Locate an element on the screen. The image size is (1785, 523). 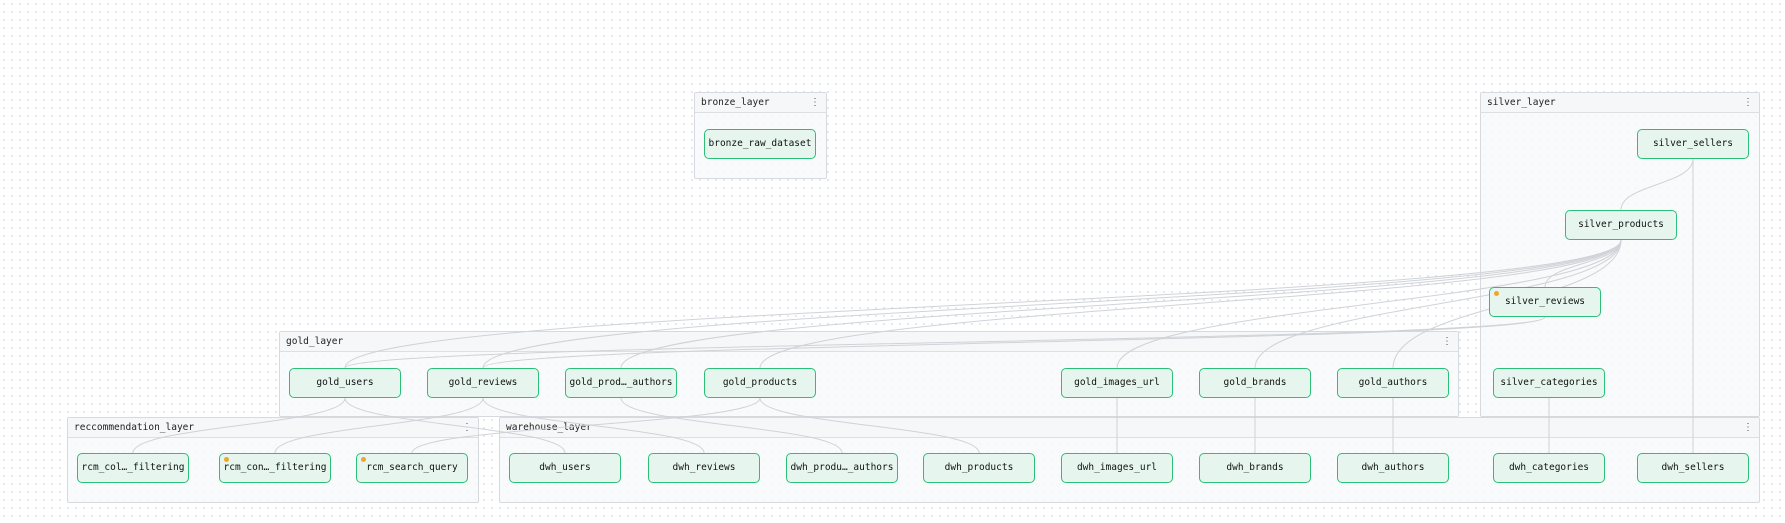
asset-node-gold-prod-authors: gold_prod…_authors is located at coordinates (621, 383).